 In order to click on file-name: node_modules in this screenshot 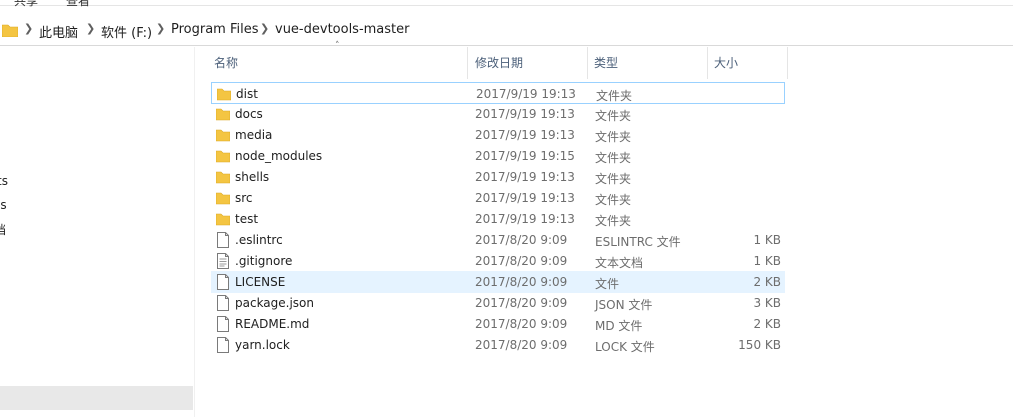, I will do `click(279, 156)`.